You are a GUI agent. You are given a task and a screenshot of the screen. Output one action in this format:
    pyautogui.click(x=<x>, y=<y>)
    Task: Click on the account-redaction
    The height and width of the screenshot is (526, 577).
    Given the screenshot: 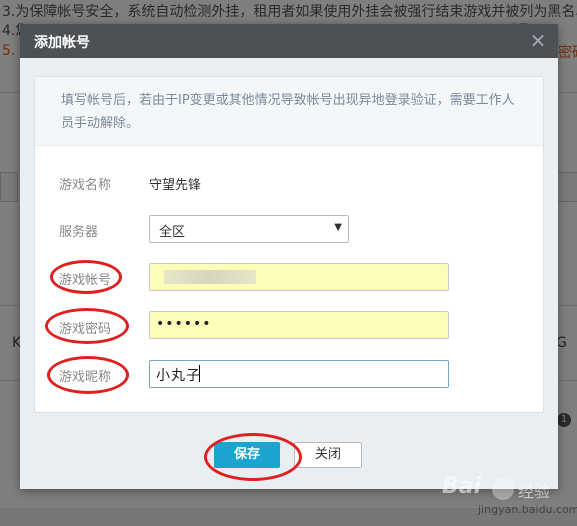 What is the action you would take?
    pyautogui.click(x=210, y=277)
    